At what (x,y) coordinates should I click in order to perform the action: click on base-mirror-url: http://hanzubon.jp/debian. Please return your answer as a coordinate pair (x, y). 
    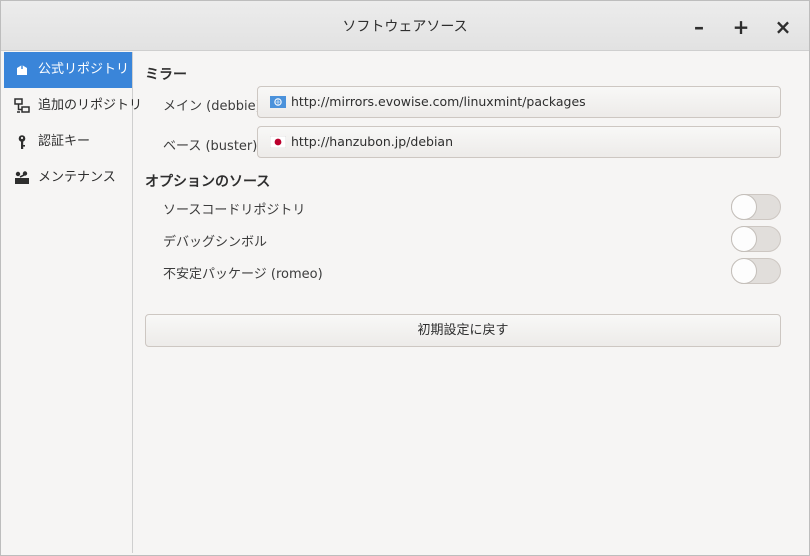
    Looking at the image, I should click on (372, 141).